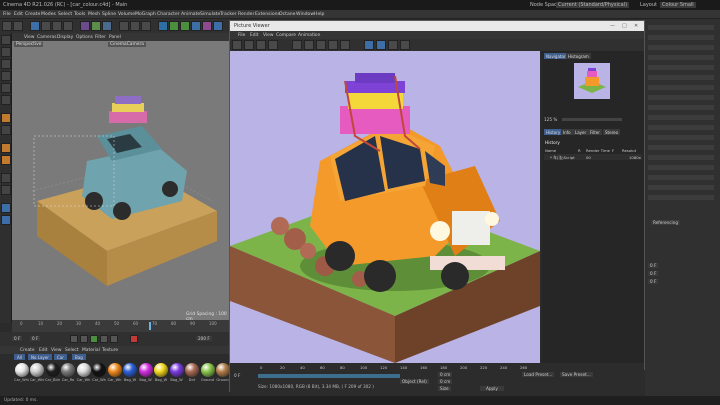 This screenshot has width=720, height=405. Describe the element at coordinates (653, 265) in the screenshot. I see `attr-field-1: 0 F` at that location.